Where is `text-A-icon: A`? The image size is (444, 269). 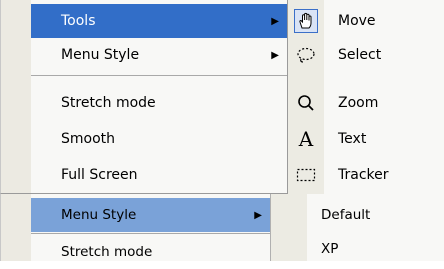 text-A-icon: A is located at coordinates (306, 139).